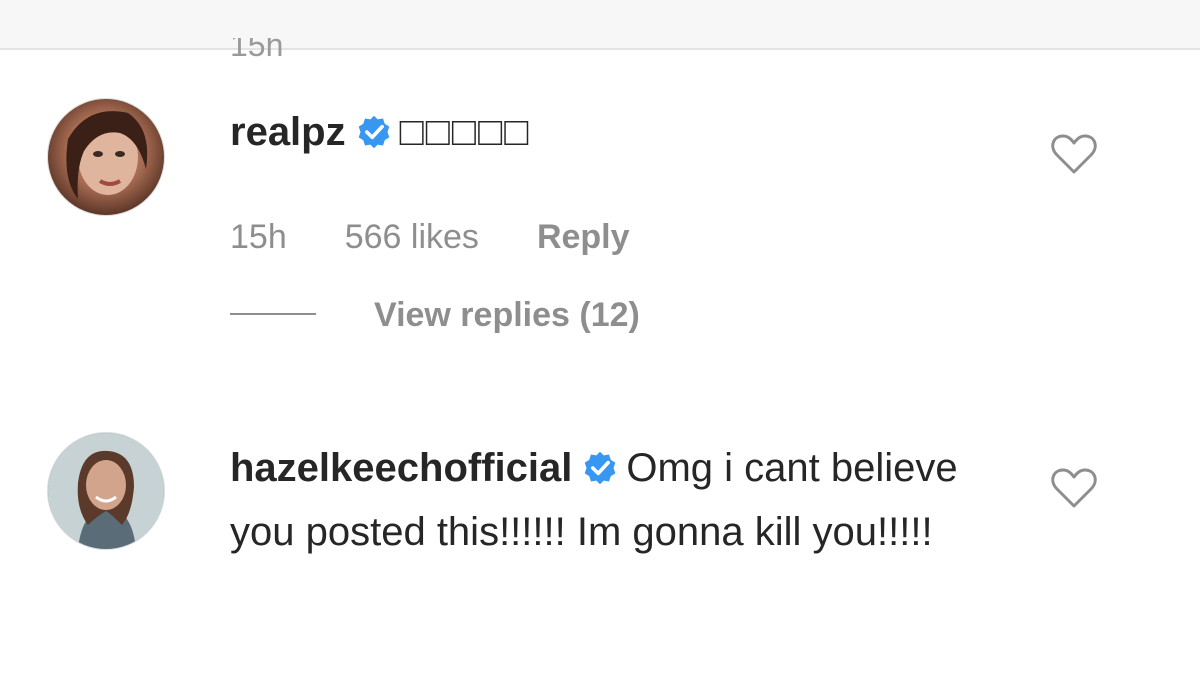 The image size is (1200, 675). I want to click on view-replies-label: View replies (12), so click(507, 315).